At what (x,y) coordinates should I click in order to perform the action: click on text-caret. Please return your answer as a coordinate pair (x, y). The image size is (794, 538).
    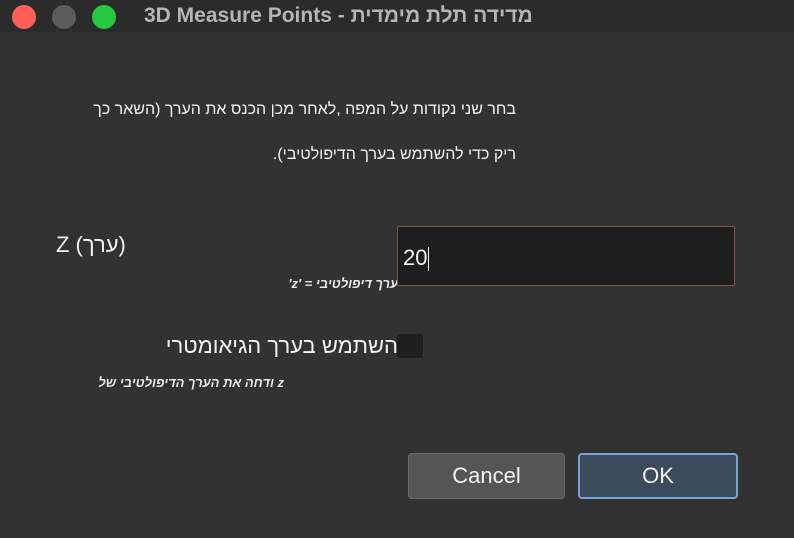
    Looking at the image, I should click on (429, 259).